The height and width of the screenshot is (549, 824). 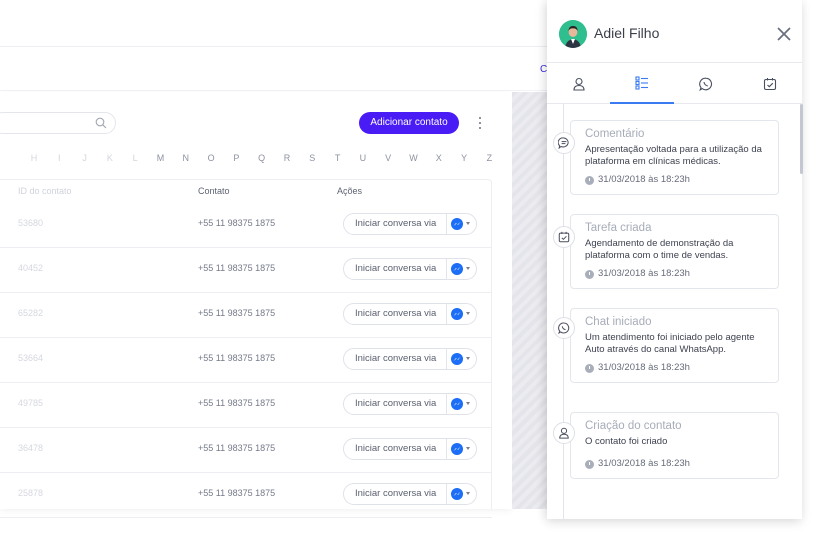 I want to click on event-title: Chat iniciado, so click(x=618, y=322).